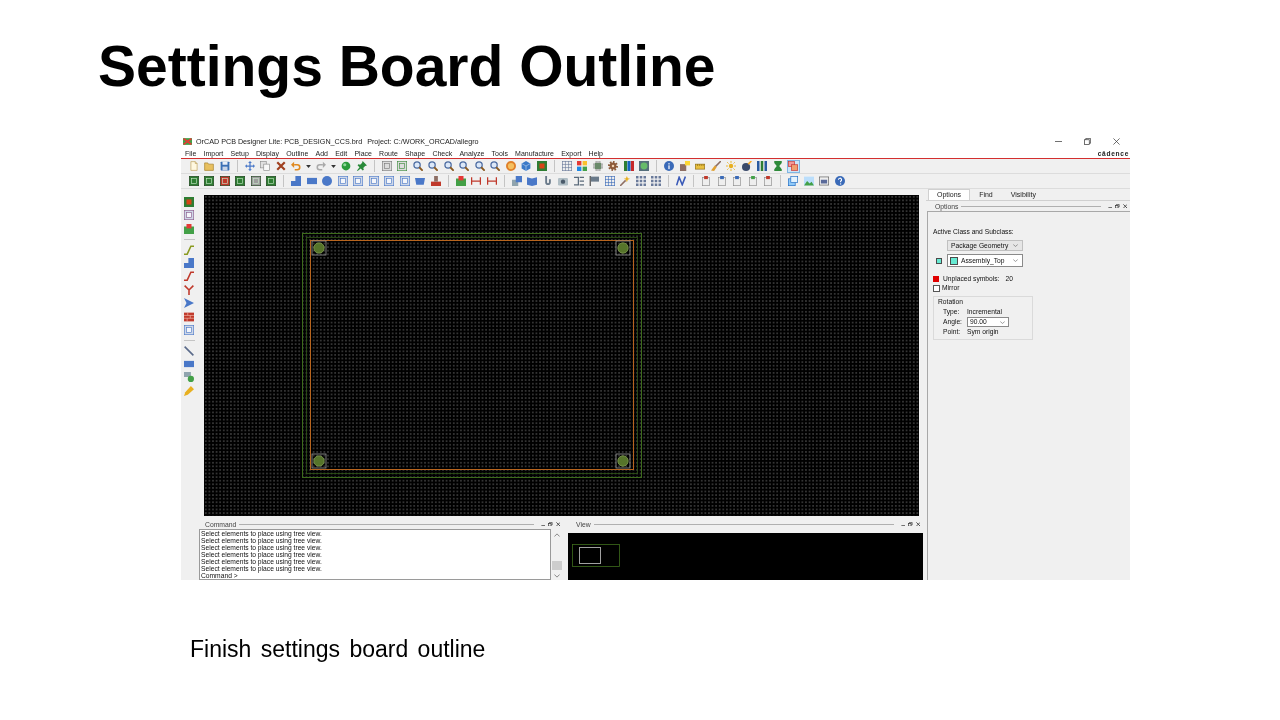  What do you see at coordinates (280, 166) in the screenshot?
I see `delete-icon` at bounding box center [280, 166].